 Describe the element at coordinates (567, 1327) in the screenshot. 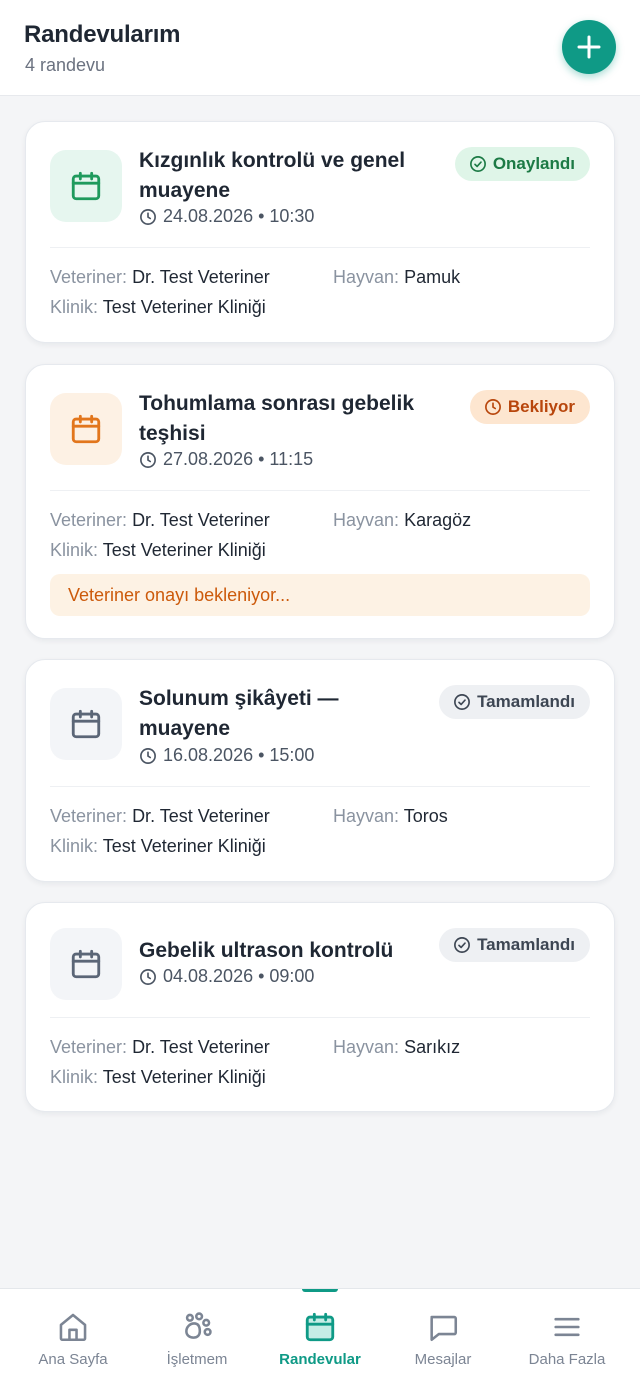

I see `menu-icon` at that location.